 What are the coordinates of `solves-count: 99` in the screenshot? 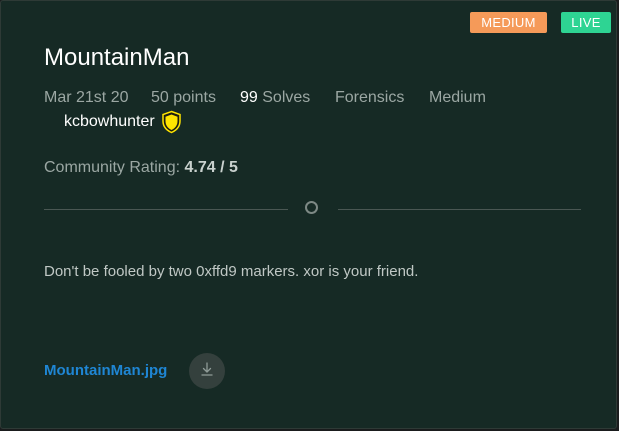 It's located at (249, 97).